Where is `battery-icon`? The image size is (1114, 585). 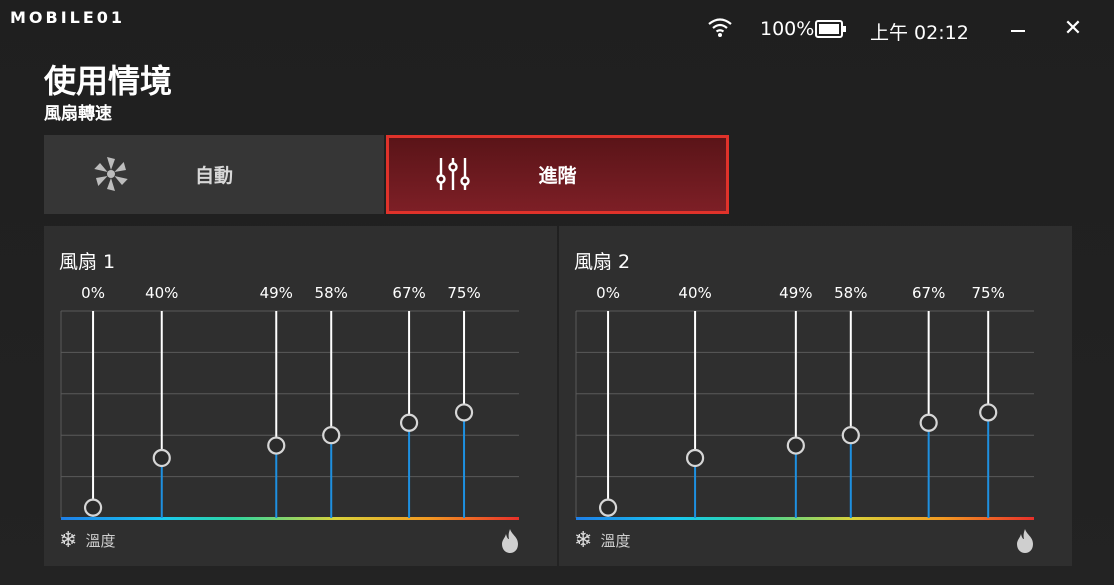 battery-icon is located at coordinates (831, 31).